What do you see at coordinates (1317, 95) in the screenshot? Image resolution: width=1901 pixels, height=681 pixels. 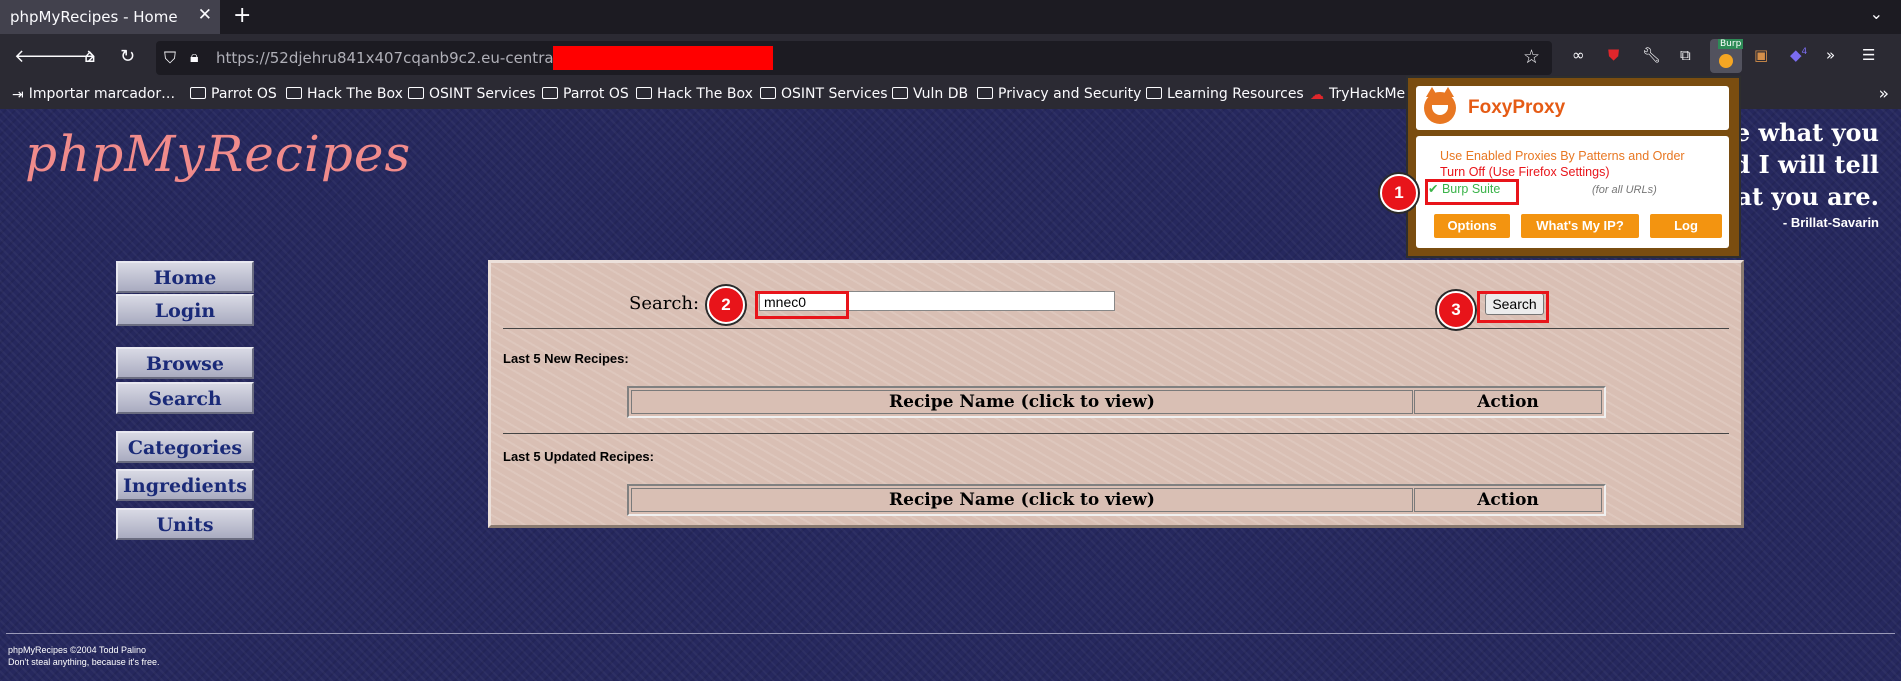 I see `tryhackme-icon: ☁` at bounding box center [1317, 95].